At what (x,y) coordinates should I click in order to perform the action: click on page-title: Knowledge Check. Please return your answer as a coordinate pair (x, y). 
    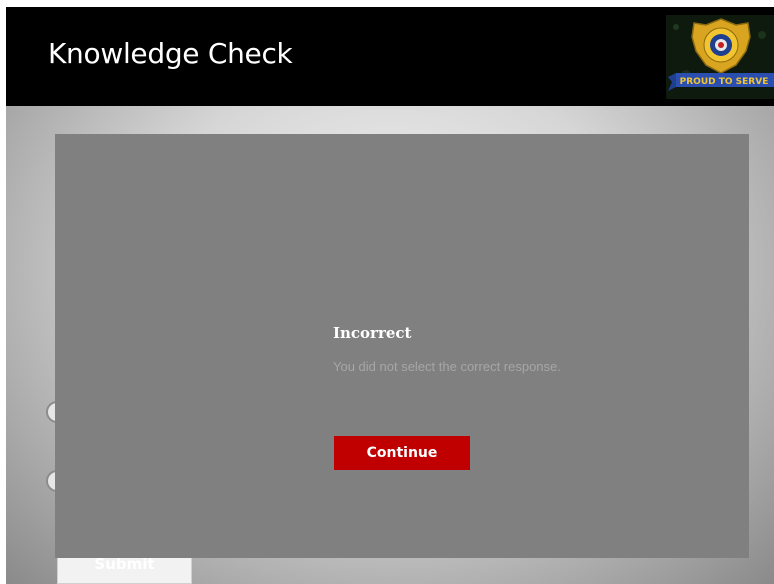
    Looking at the image, I should click on (170, 53).